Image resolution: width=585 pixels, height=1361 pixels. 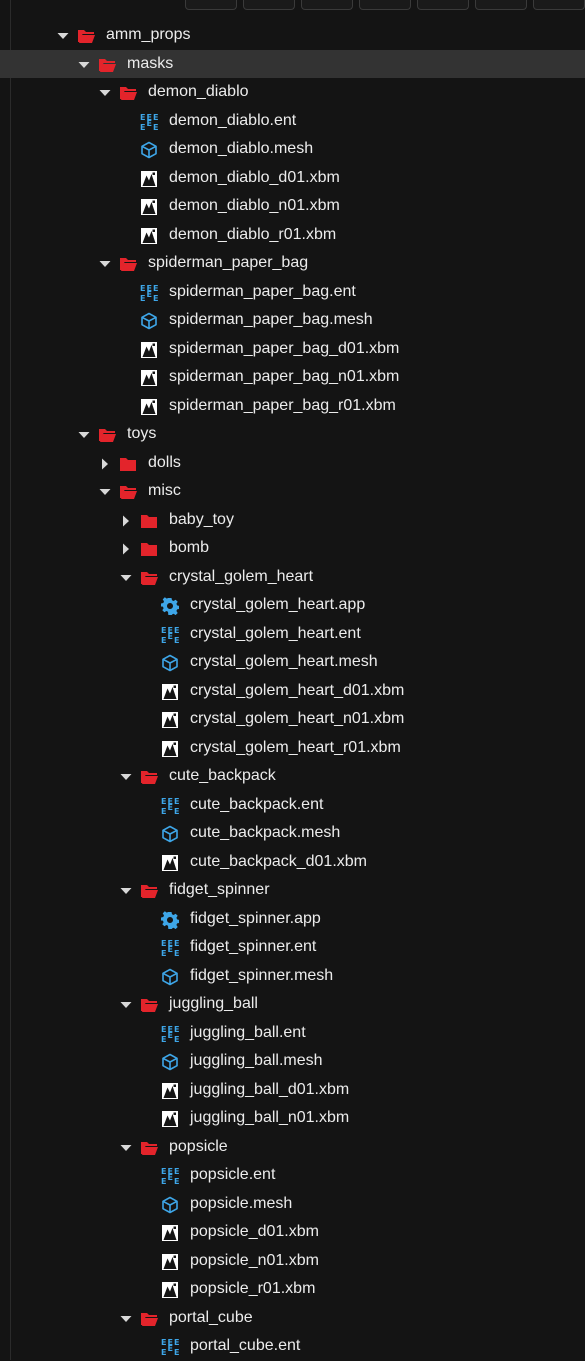 I want to click on tree-file-row: fidget_spinner.app, so click(x=292, y=919).